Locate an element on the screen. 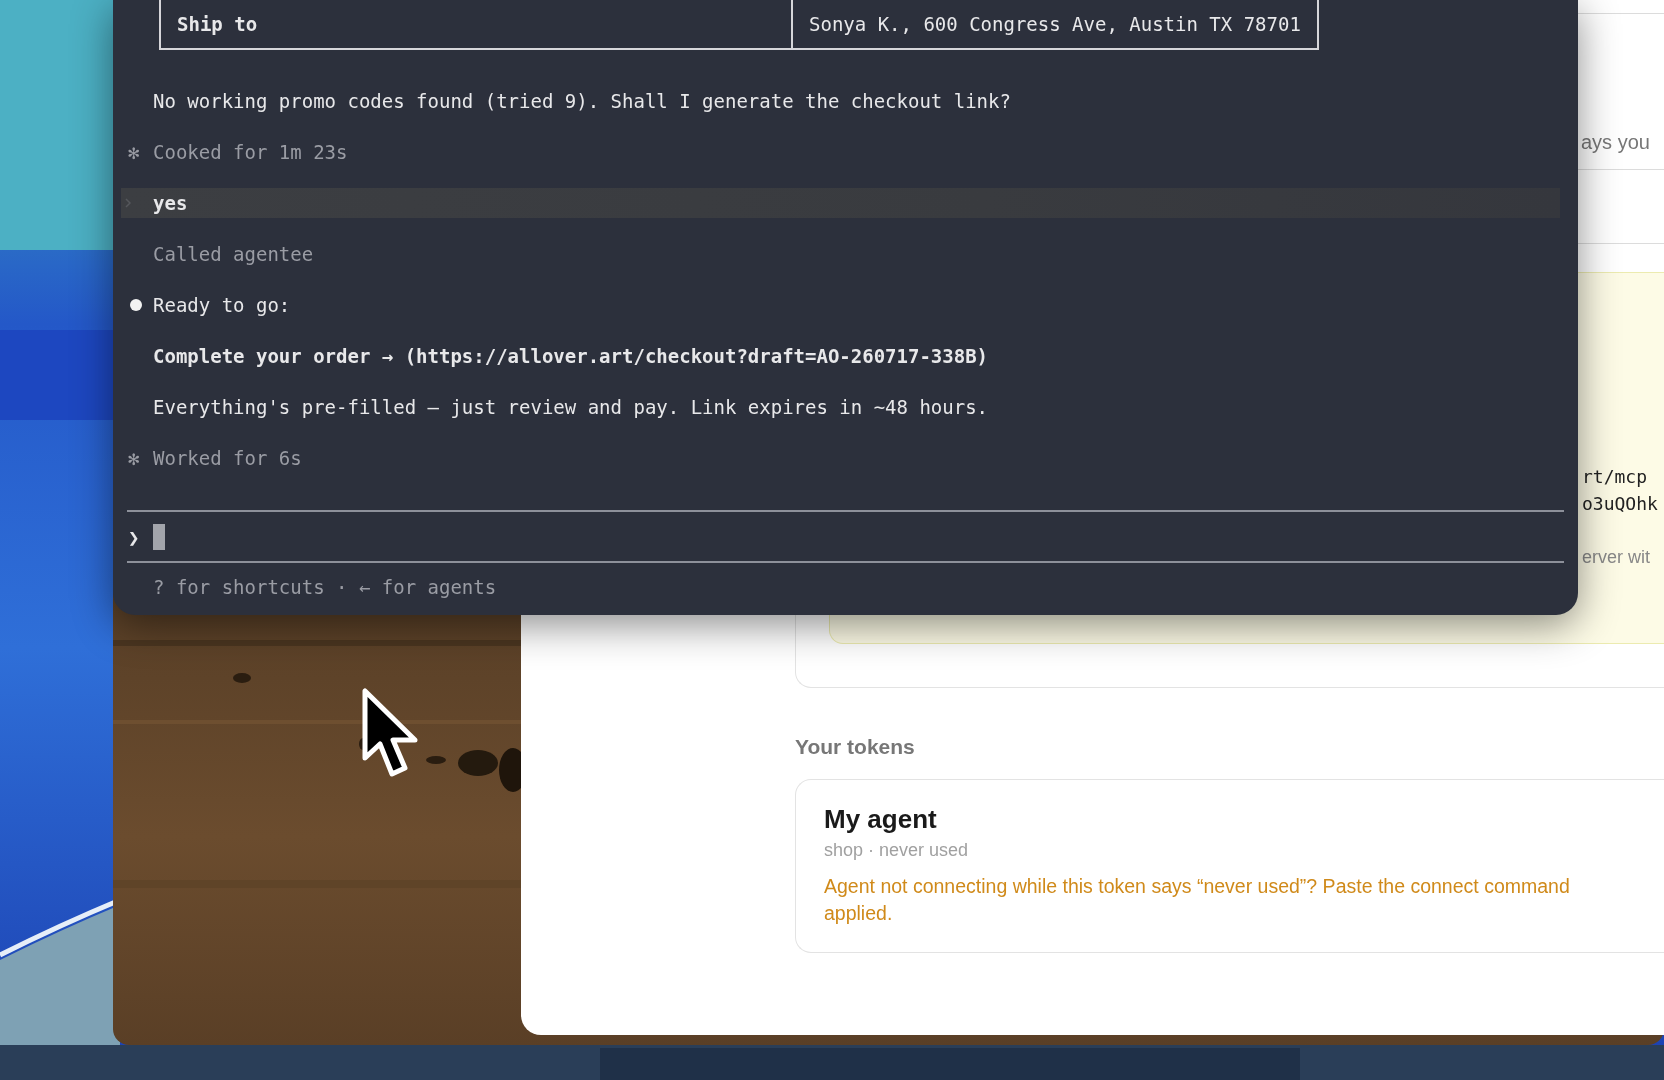  text-fragment: ays you is located at coordinates (1616, 142).